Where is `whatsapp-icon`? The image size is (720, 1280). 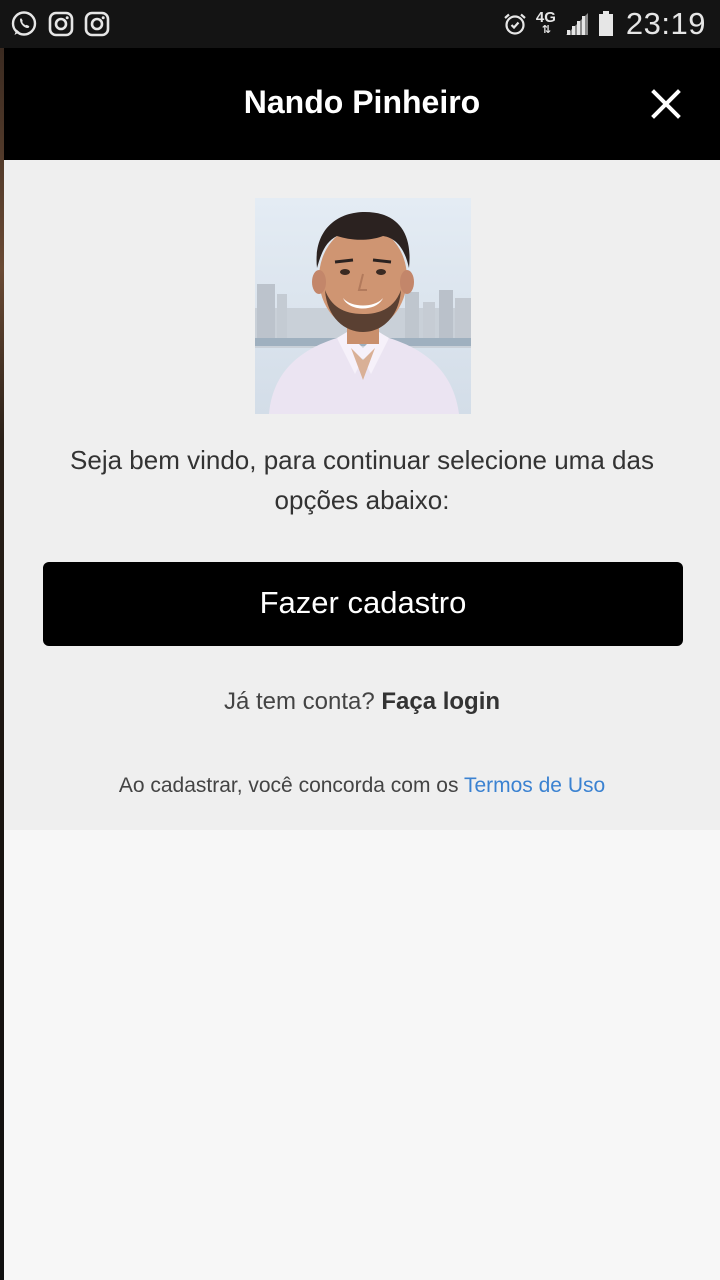 whatsapp-icon is located at coordinates (24, 24).